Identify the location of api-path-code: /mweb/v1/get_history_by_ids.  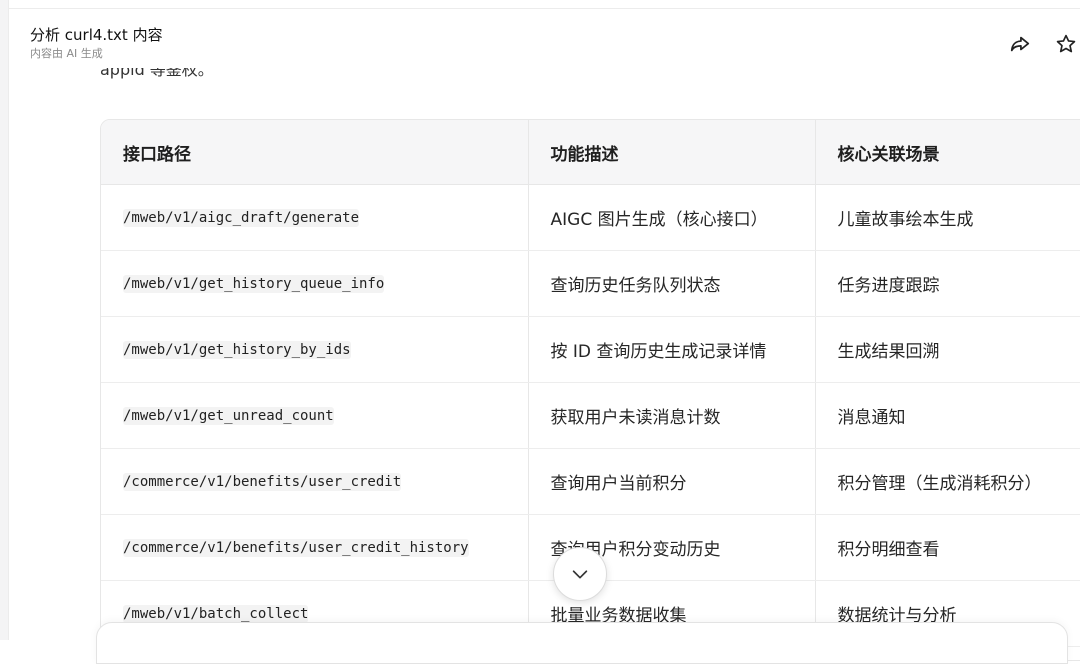
(237, 349).